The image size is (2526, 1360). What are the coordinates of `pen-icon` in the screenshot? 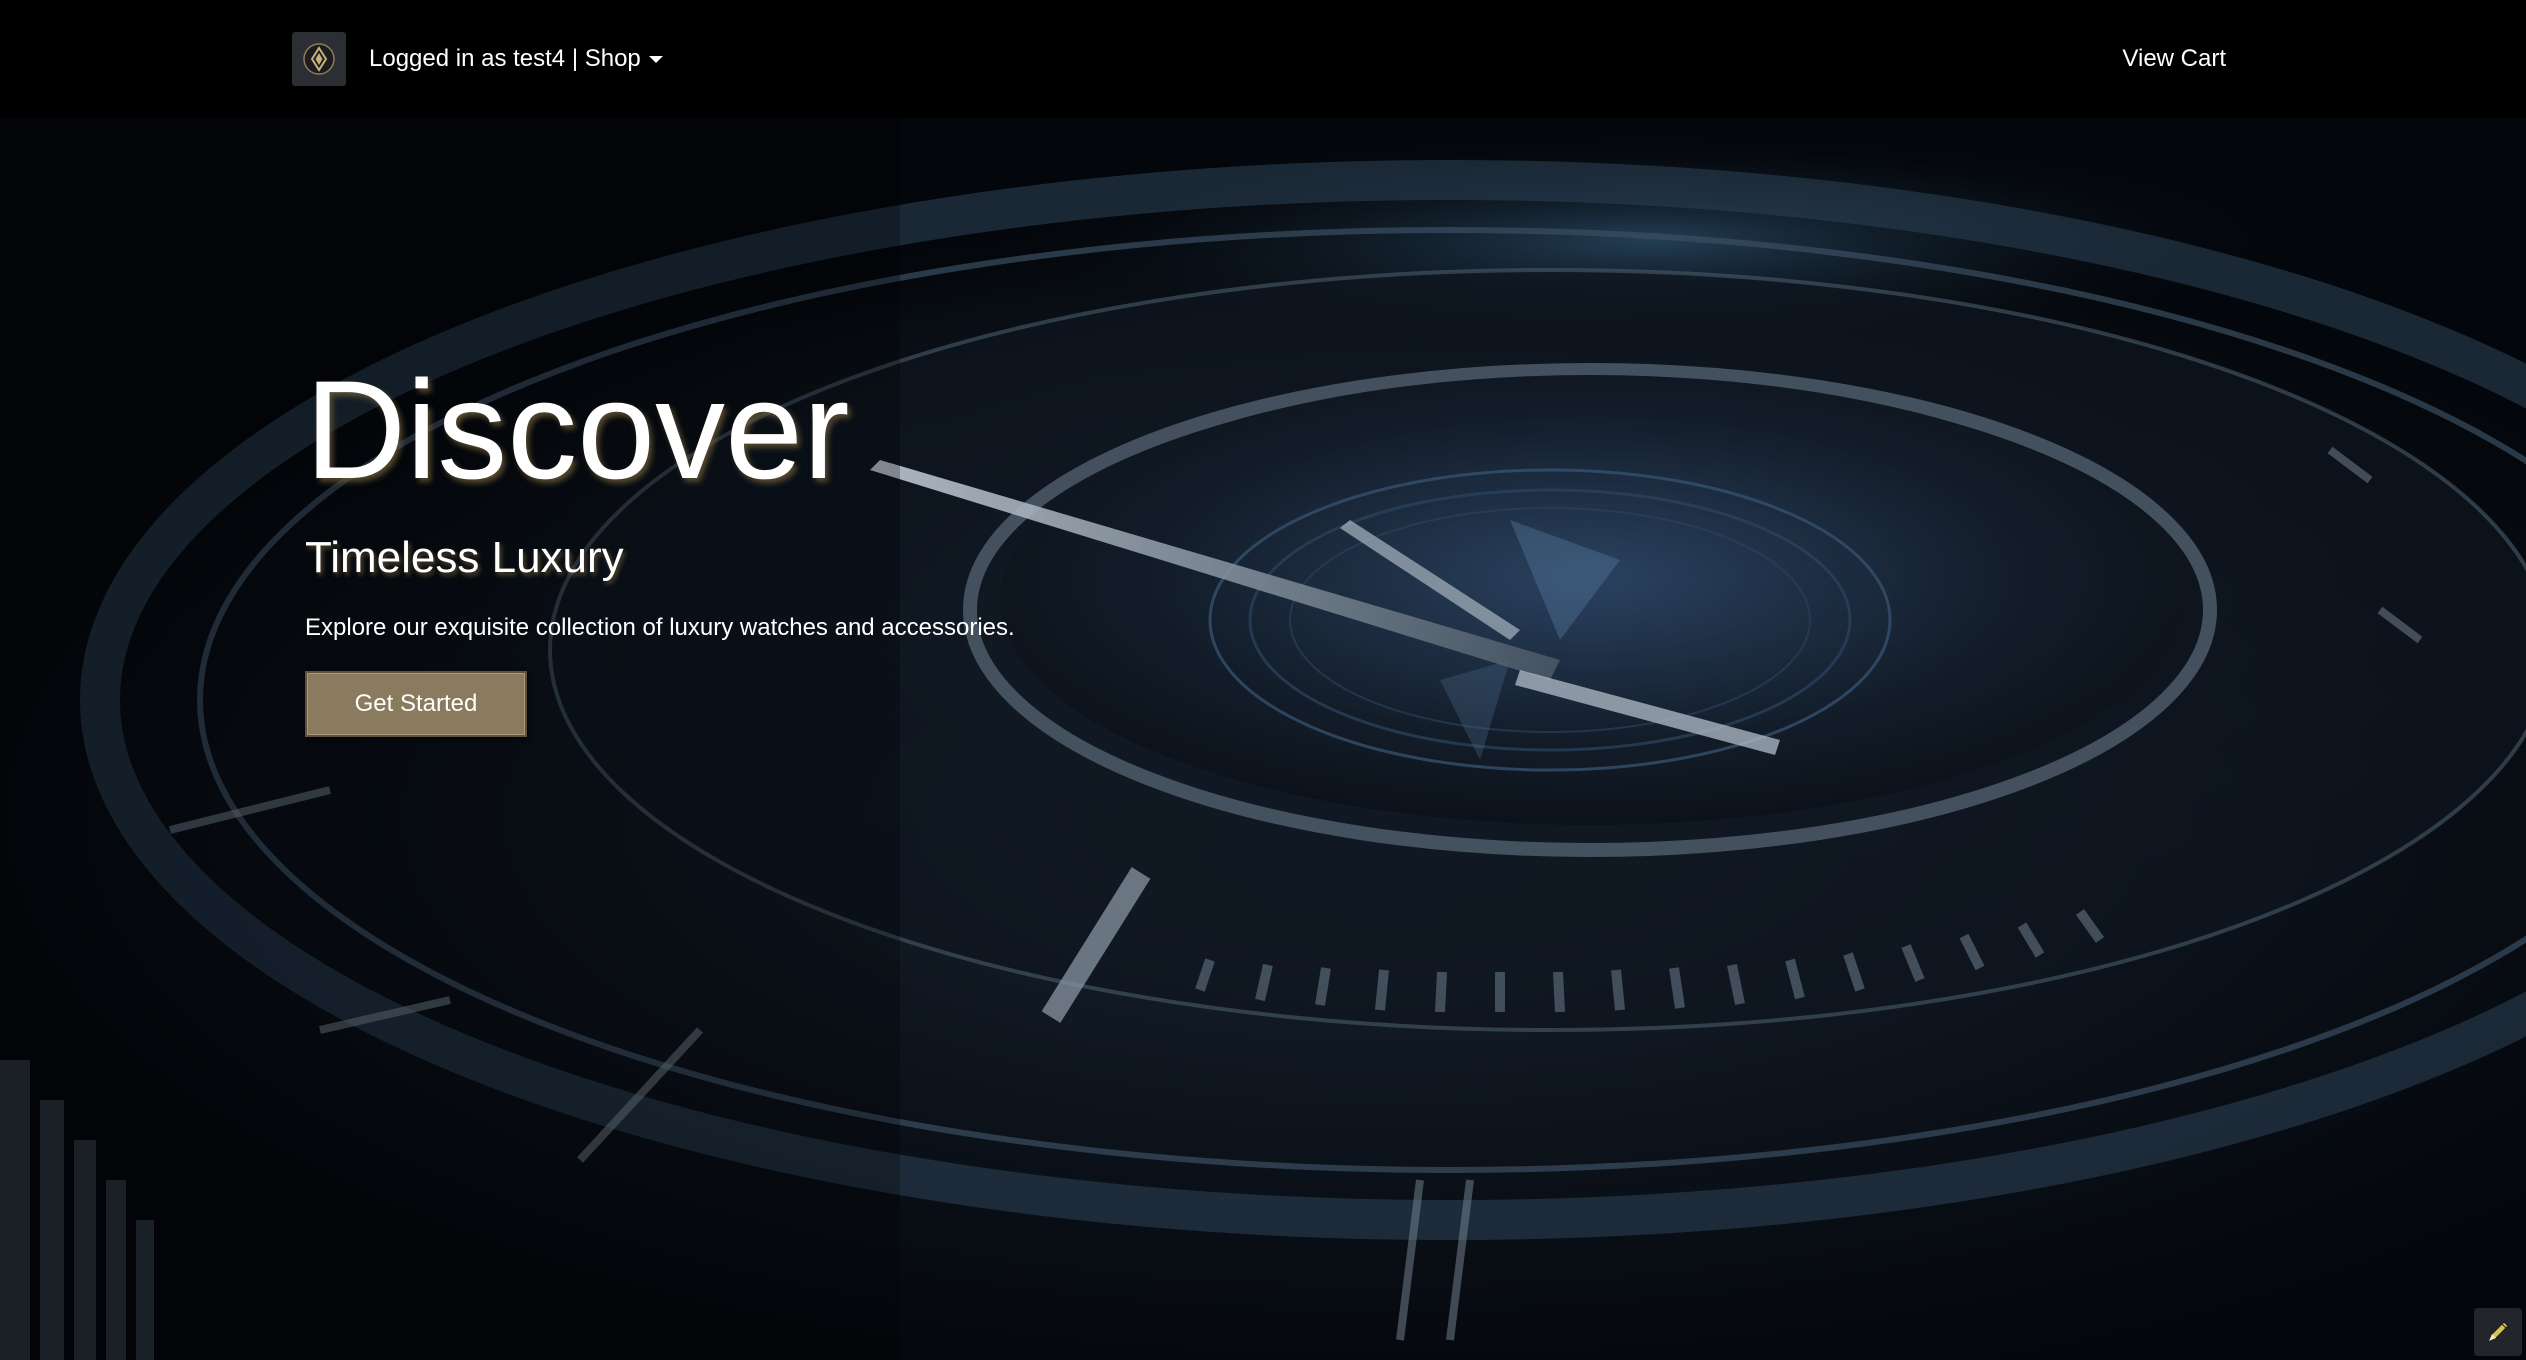 It's located at (2498, 1331).